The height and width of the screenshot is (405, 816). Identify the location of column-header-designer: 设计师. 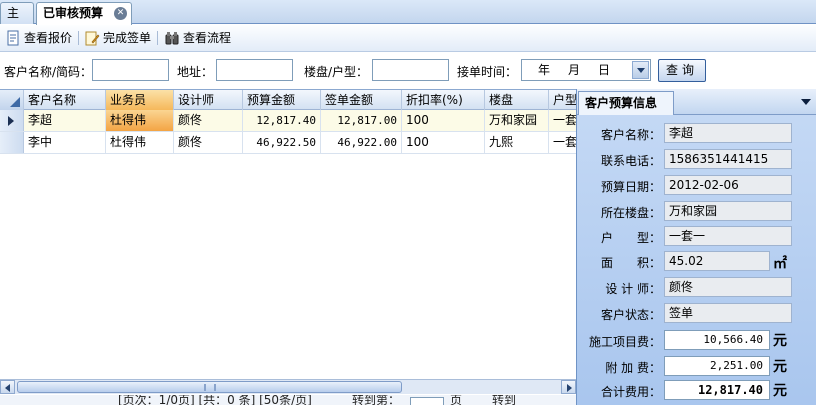
(208, 100).